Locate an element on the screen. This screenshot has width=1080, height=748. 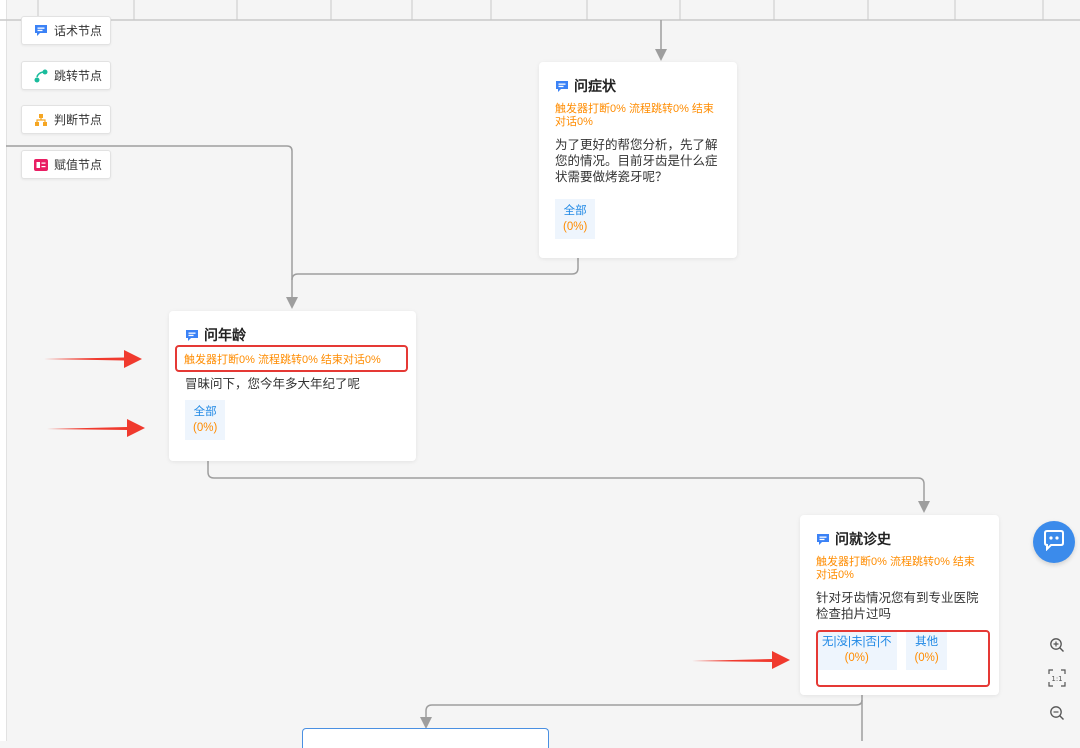
node-description: 为了更好的帮您分析，先了解您的情况。目前牙齿是什么症状需要做烤瓷牙呢？ is located at coordinates (636, 161).